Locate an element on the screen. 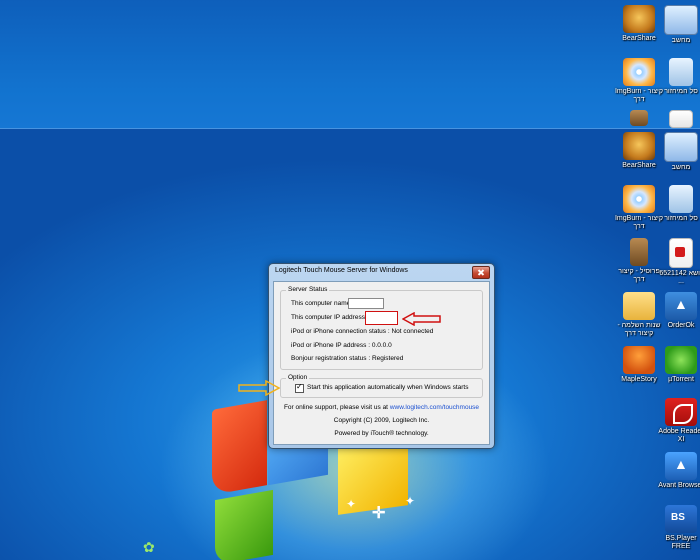  desktop-icon-label: Avant Browser is located at coordinates (679, 485).